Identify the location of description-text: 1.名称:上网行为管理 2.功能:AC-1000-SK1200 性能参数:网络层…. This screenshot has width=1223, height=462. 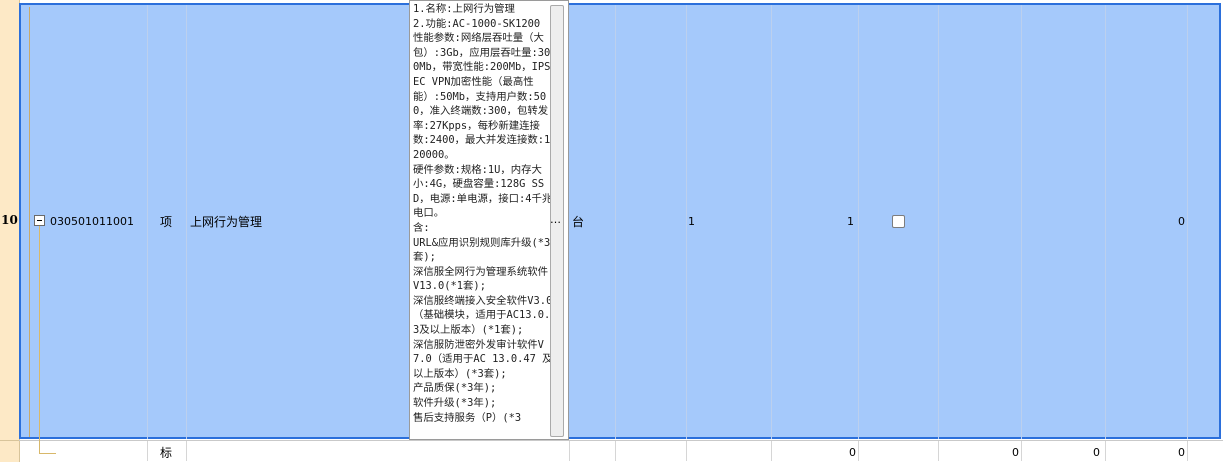
(483, 213).